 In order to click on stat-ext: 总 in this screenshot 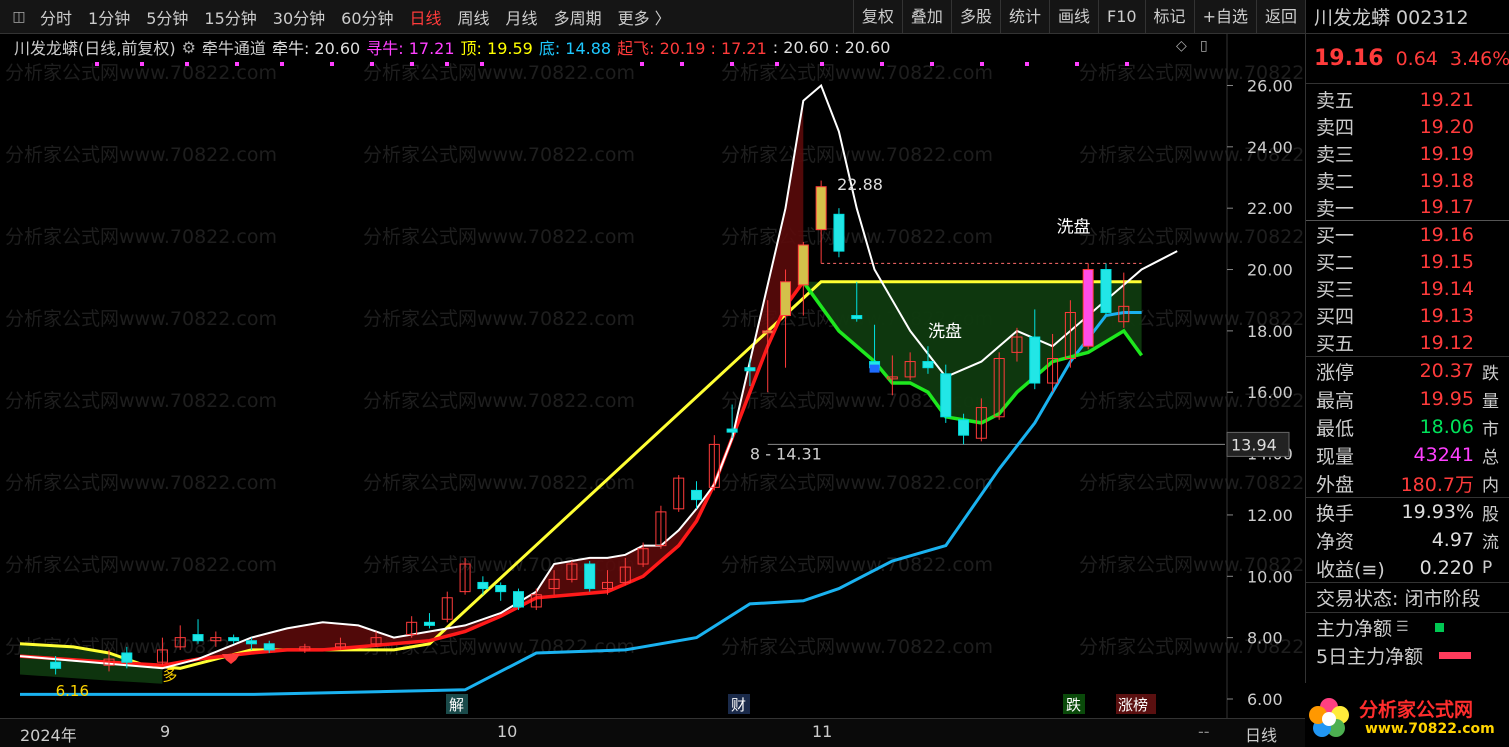, I will do `click(1490, 457)`.